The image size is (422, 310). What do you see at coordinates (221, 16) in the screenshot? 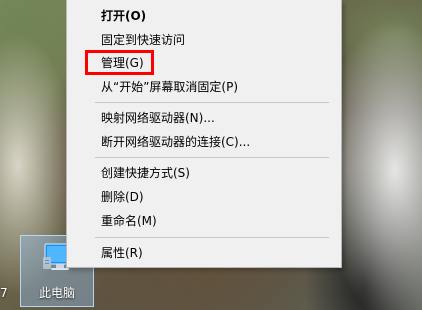
I see `menu-item-open: 打开(O)` at bounding box center [221, 16].